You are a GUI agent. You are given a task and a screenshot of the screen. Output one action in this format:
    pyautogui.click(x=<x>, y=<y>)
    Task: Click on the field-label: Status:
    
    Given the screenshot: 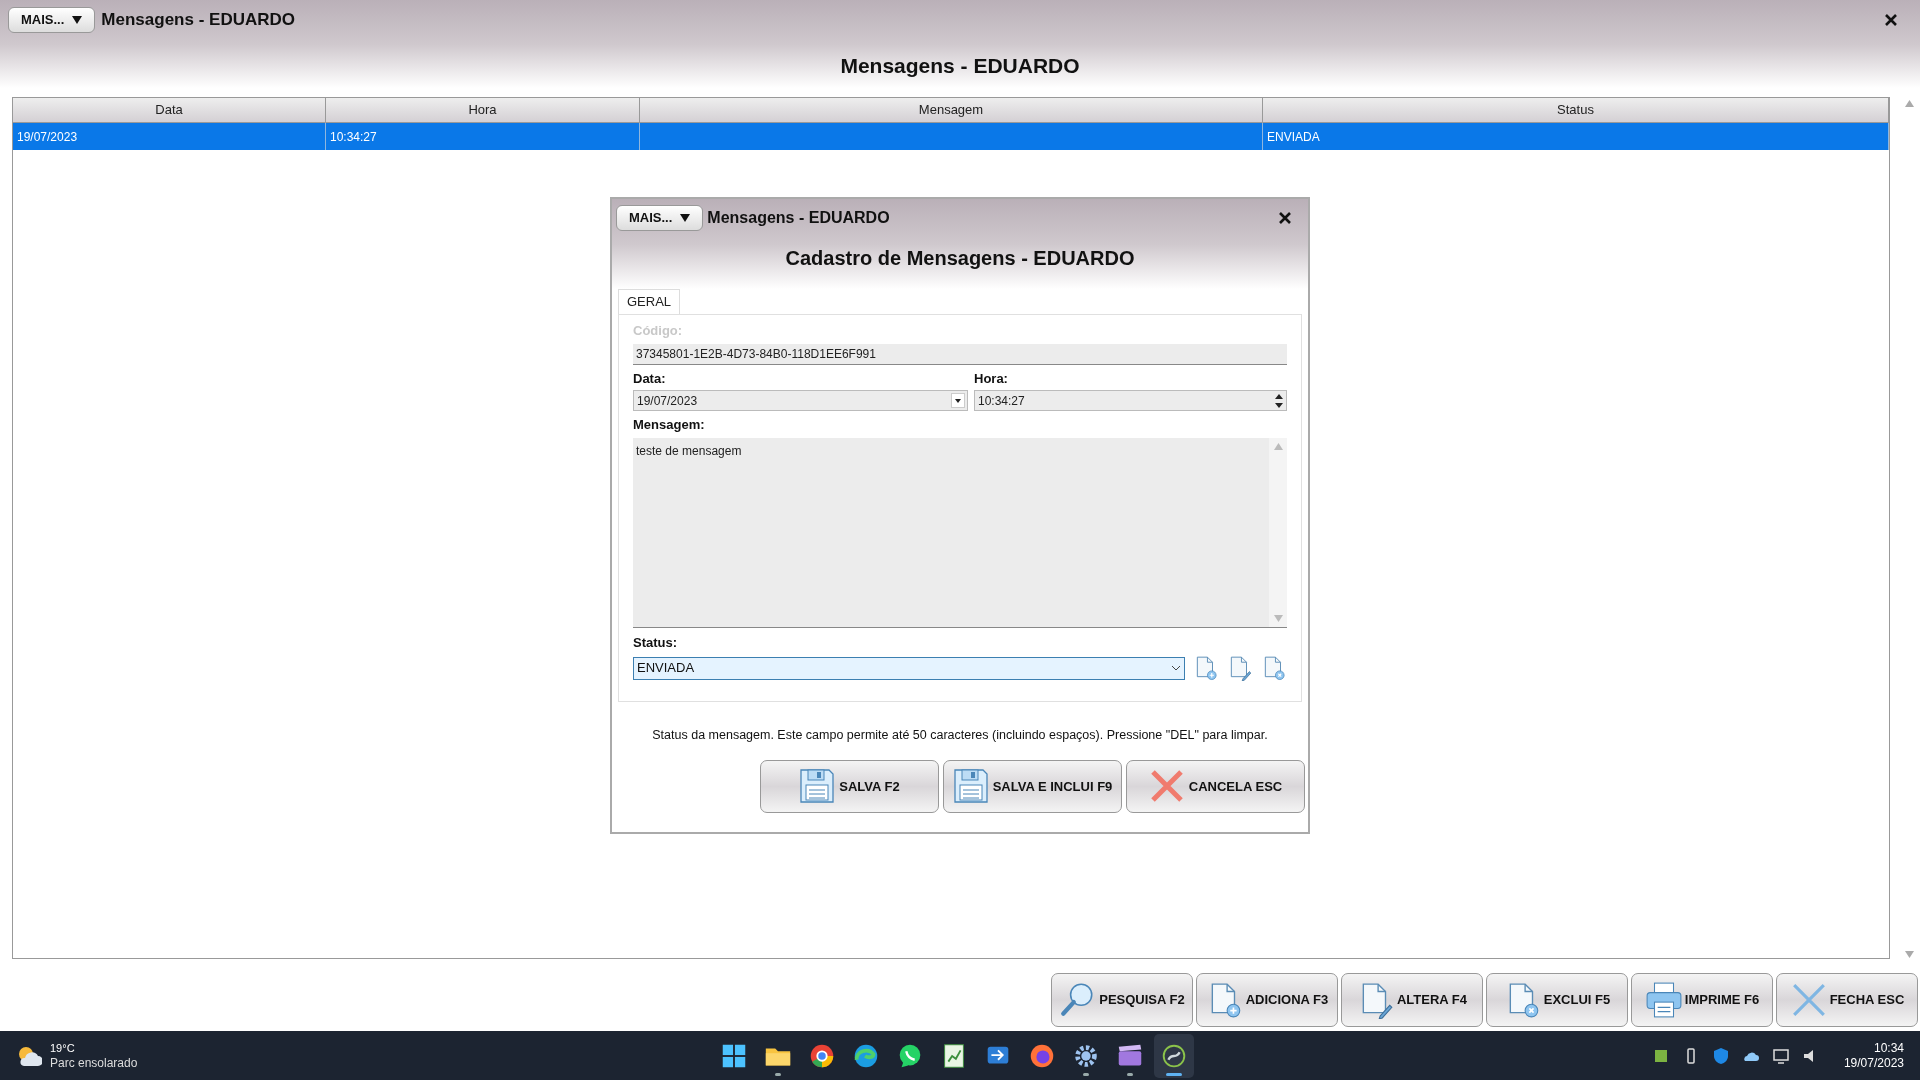 What is the action you would take?
    pyautogui.click(x=656, y=642)
    